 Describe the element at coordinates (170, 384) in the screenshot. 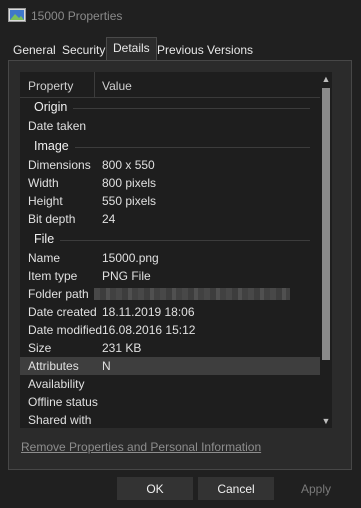

I see `list-item: Availability` at that location.